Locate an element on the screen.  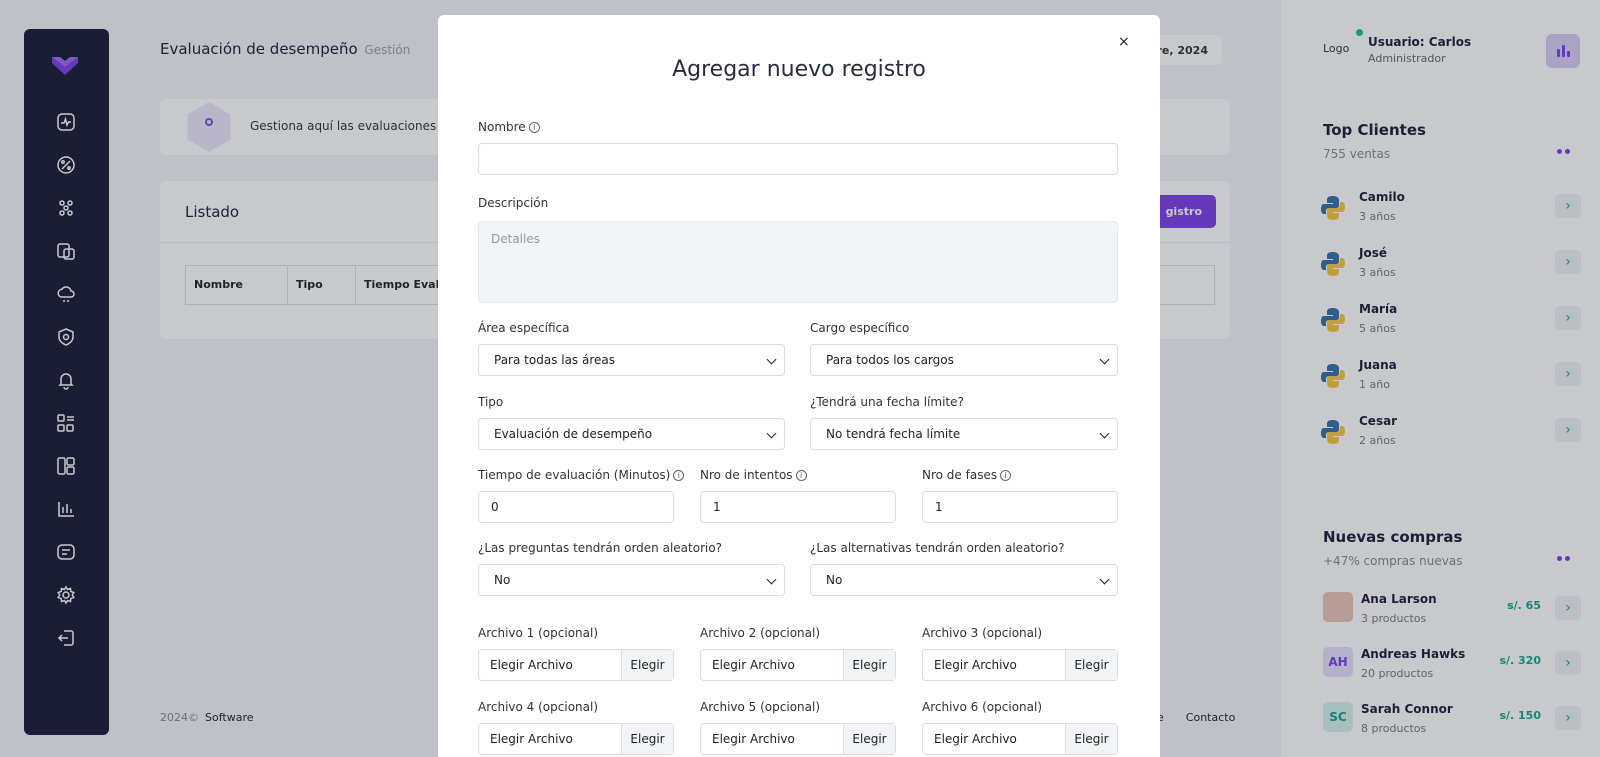
archivo-3-input: Elegir Archivo Elegir is located at coordinates (1020, 665).